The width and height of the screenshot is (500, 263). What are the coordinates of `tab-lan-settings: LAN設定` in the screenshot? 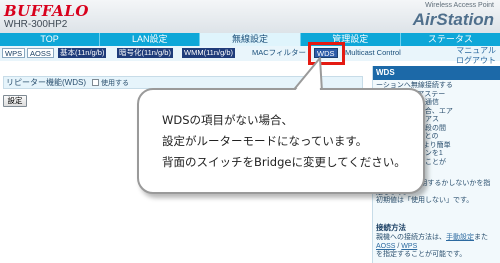 It's located at (150, 39).